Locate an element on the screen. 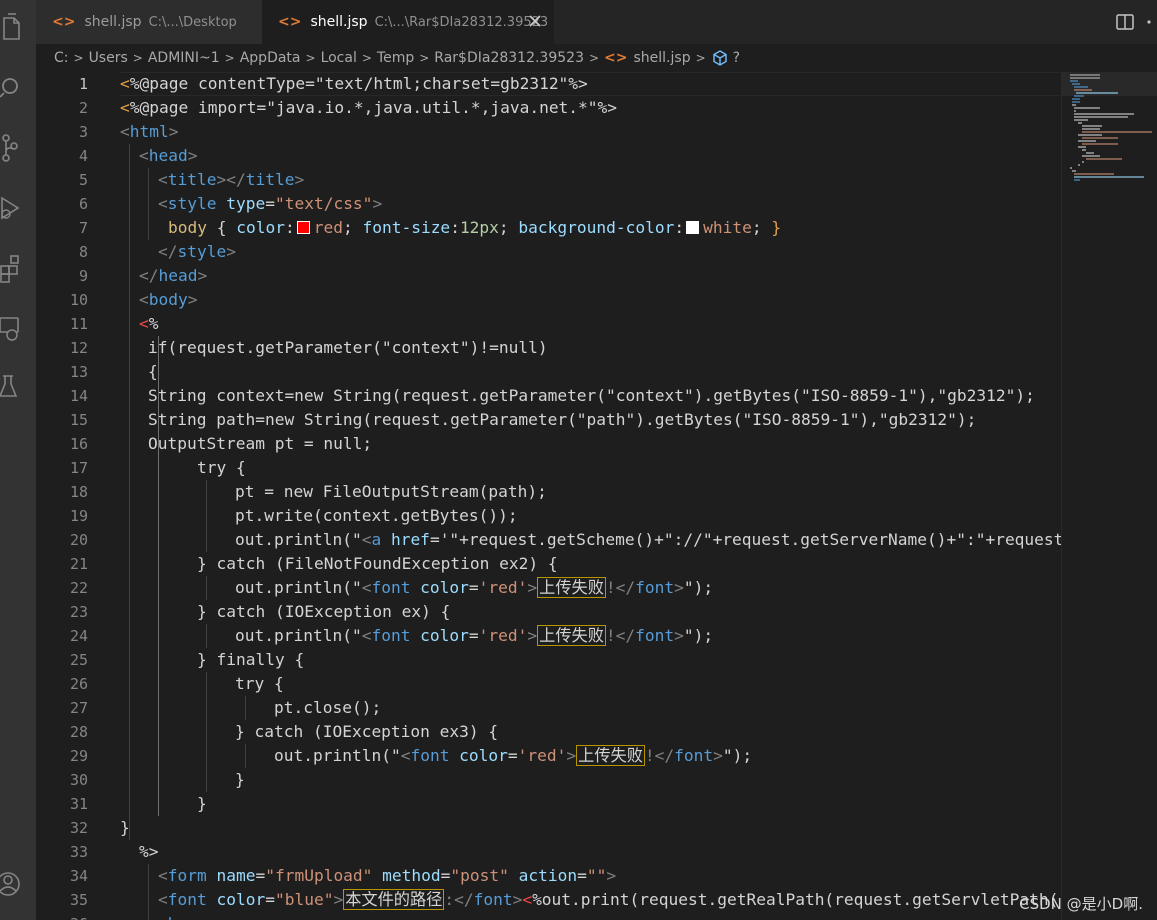  line-number: 1 is located at coordinates (83, 84).